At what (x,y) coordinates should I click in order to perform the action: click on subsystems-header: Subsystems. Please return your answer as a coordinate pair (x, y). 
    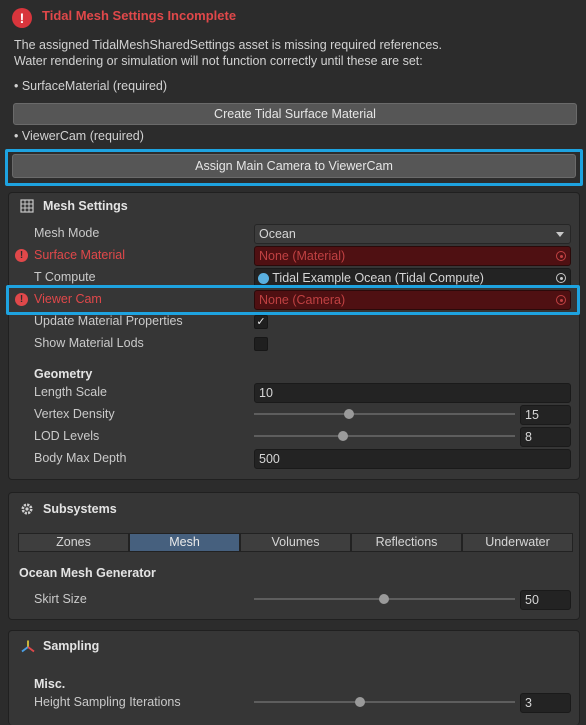
    Looking at the image, I should click on (80, 509).